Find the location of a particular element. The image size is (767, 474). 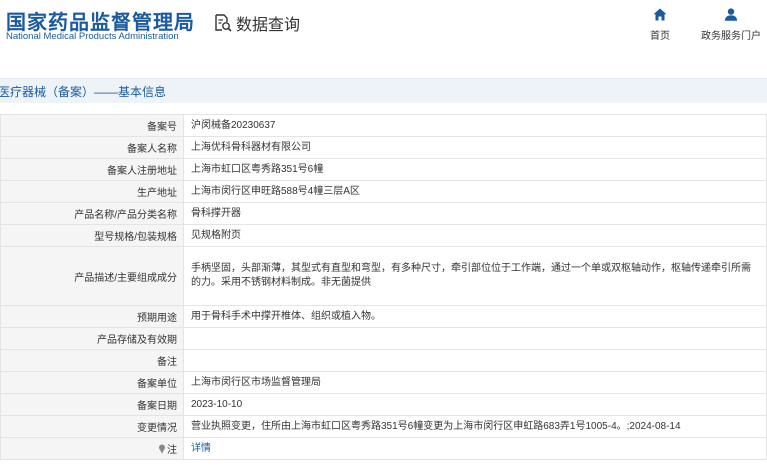

data-query-label: 数据查询 is located at coordinates (268, 25).